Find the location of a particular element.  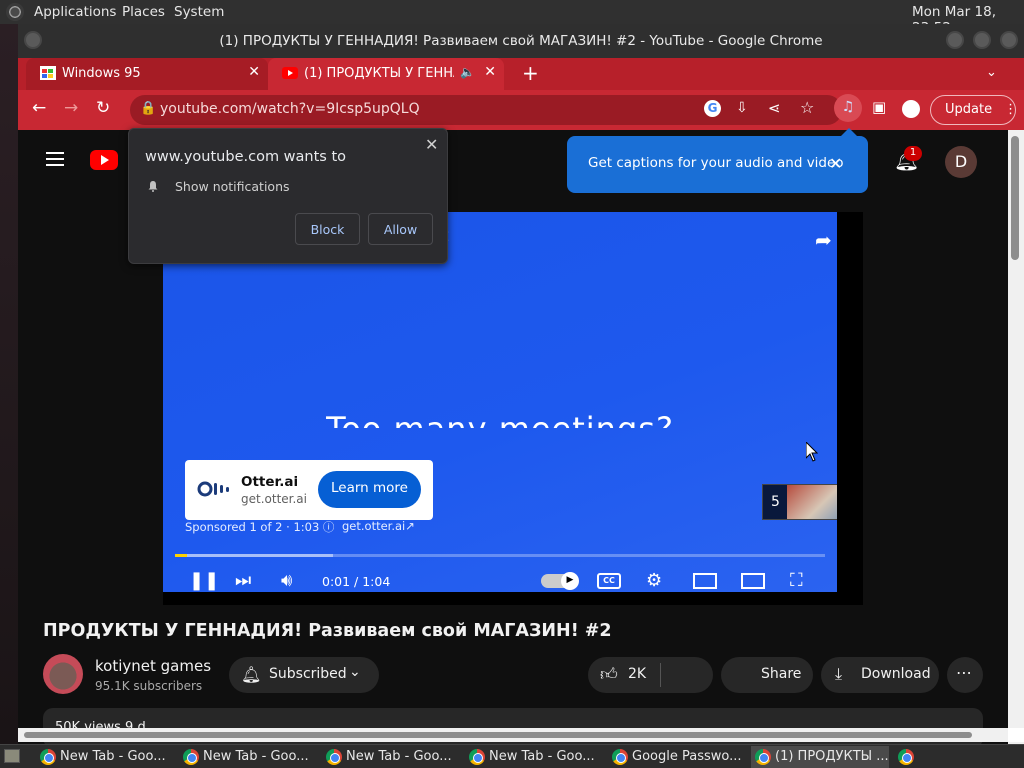

settings-gear-icon: ⚙ is located at coordinates (654, 580).